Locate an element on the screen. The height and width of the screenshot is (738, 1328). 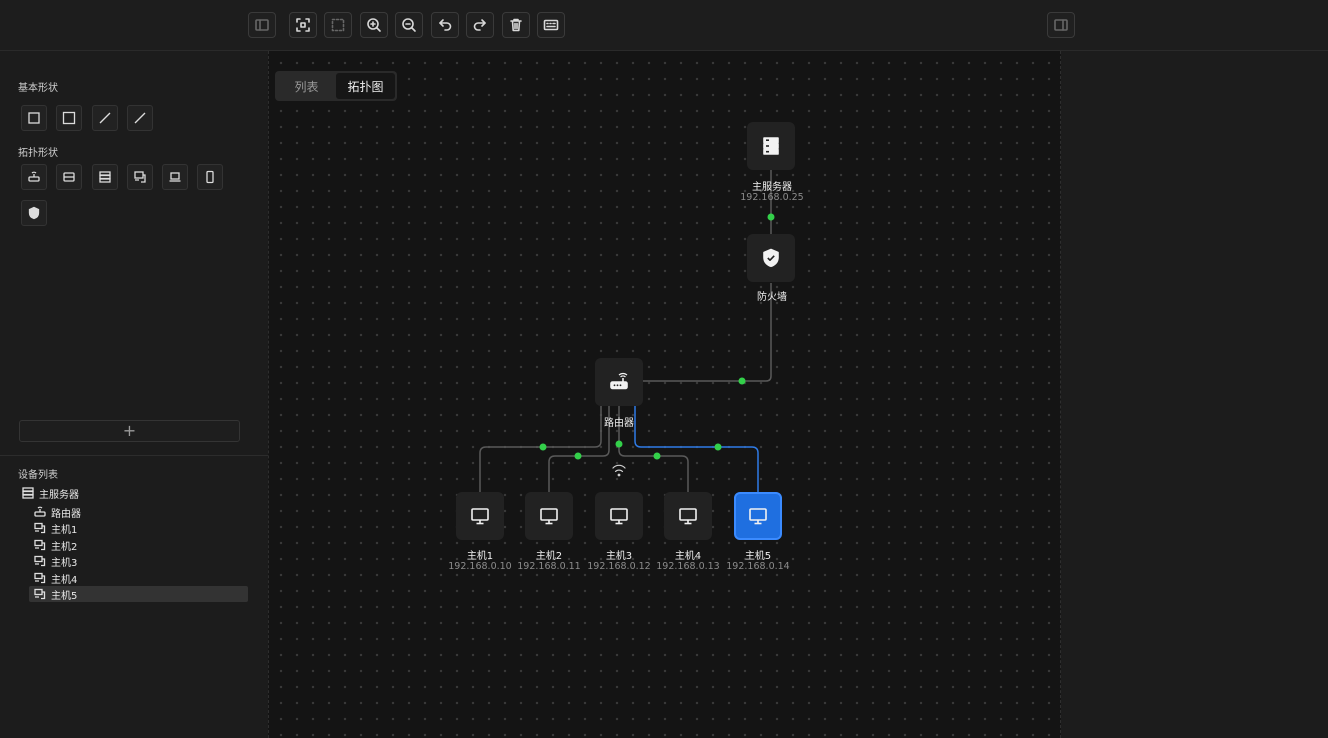
undo-button is located at coordinates (445, 25).